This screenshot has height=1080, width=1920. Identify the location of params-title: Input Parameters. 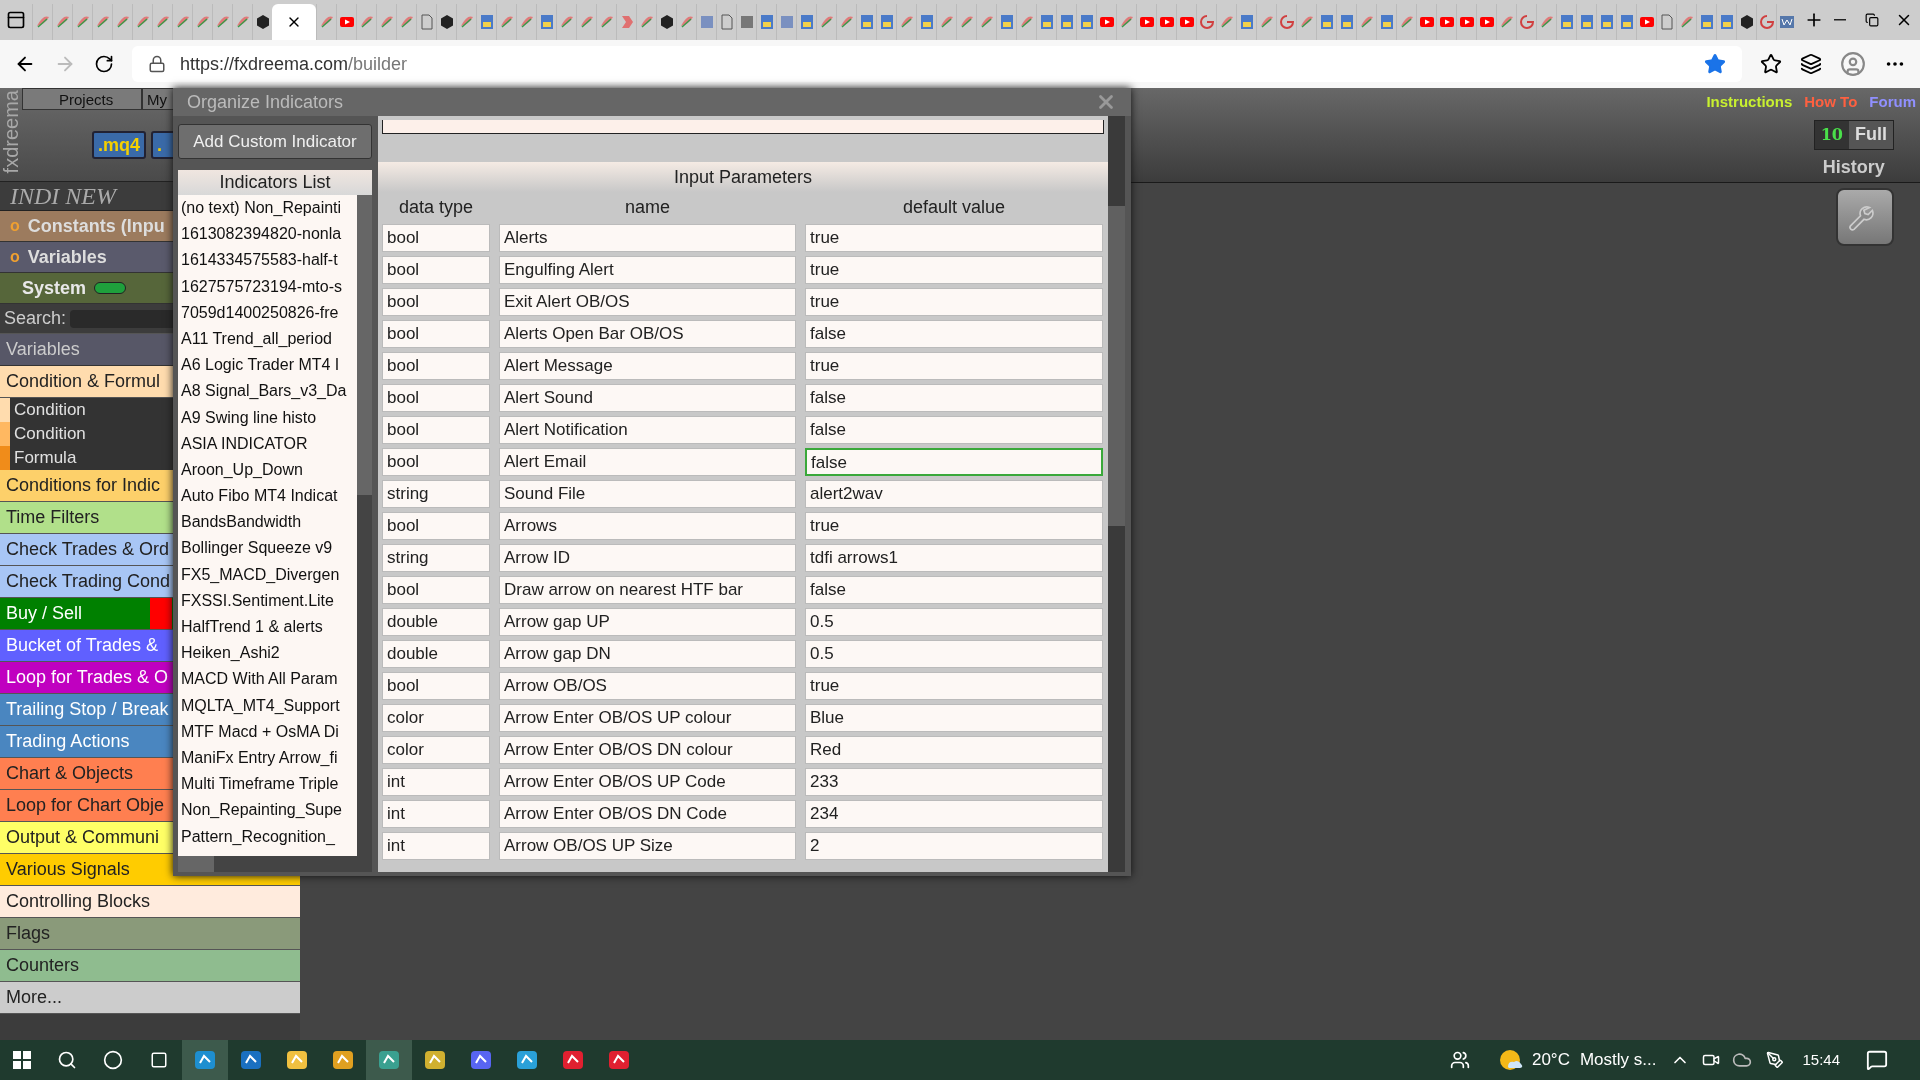
(743, 177).